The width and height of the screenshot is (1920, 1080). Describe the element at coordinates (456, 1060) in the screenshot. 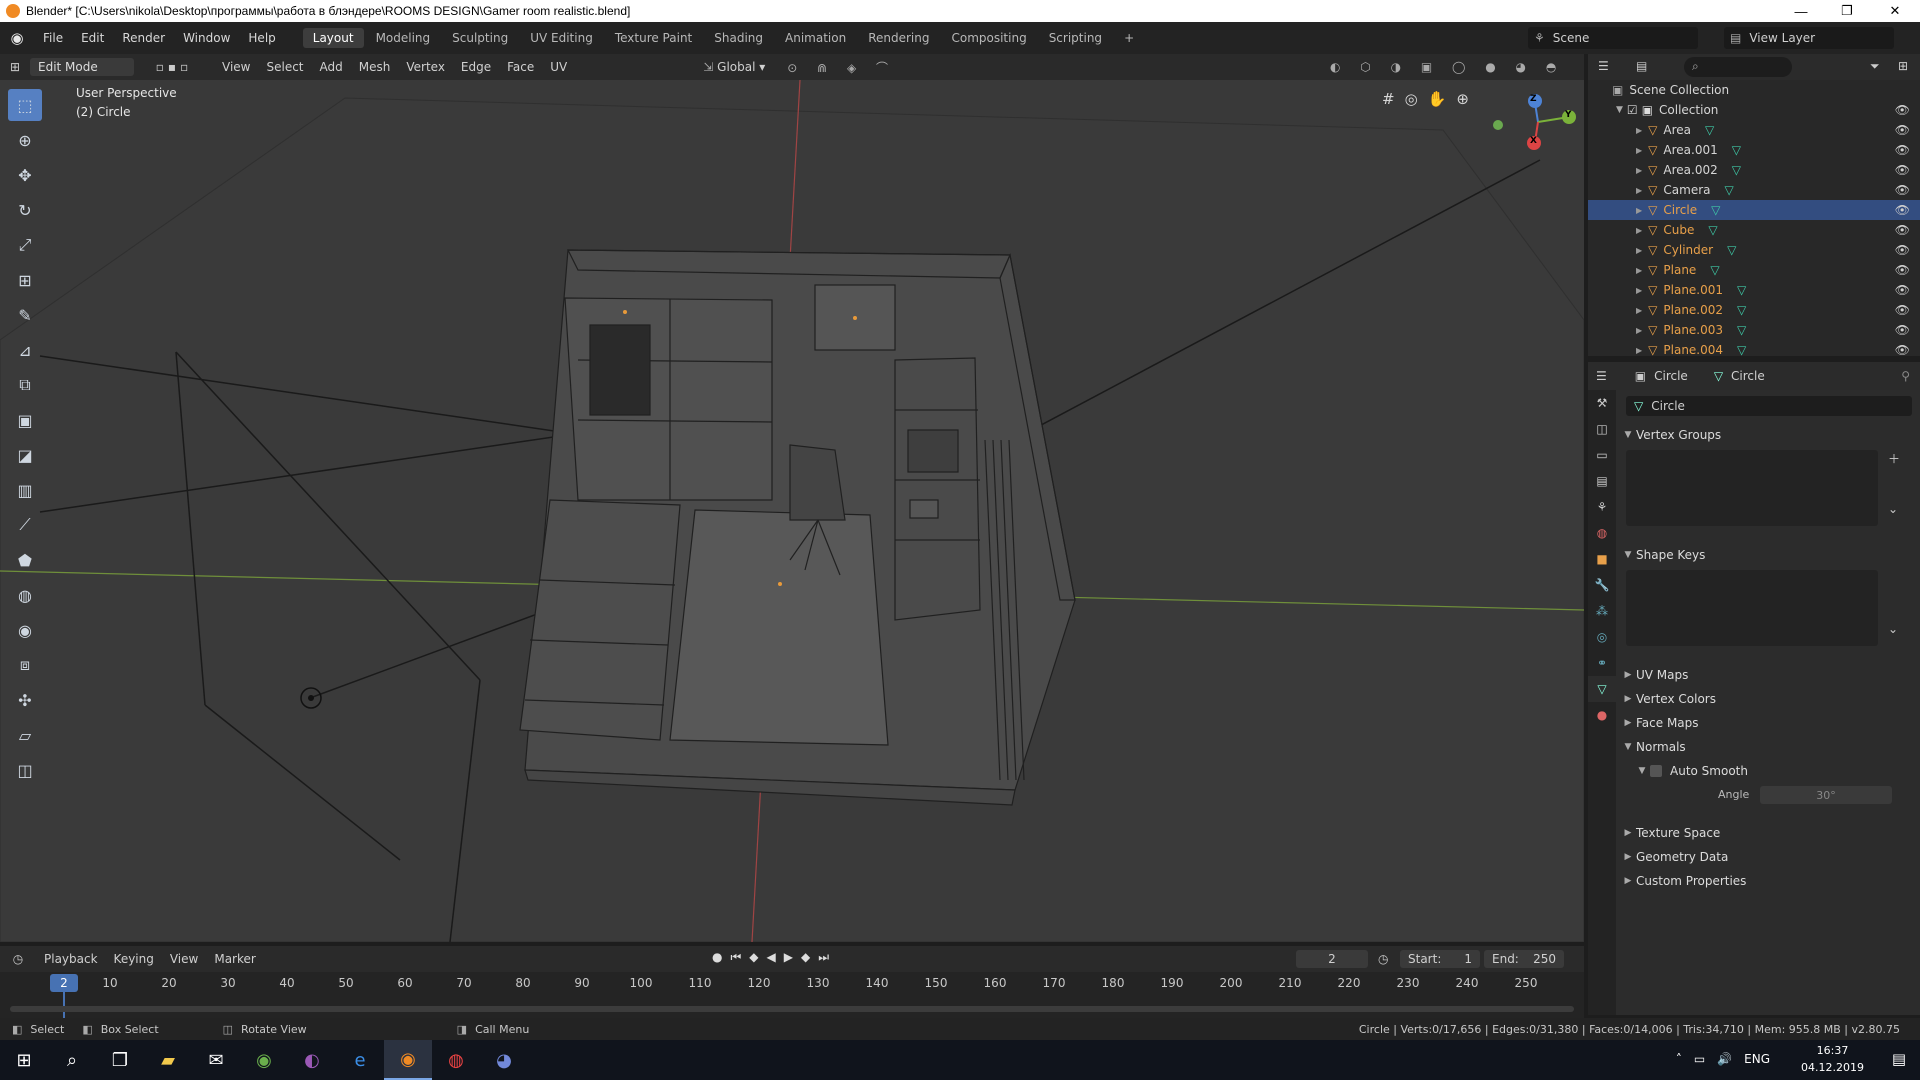

I see `chrome-icon: ◍` at that location.